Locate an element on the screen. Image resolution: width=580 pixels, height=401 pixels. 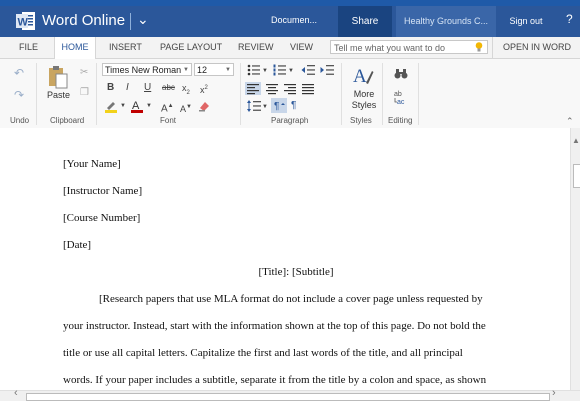
sign-out-link: Sign out is located at coordinates (526, 21).